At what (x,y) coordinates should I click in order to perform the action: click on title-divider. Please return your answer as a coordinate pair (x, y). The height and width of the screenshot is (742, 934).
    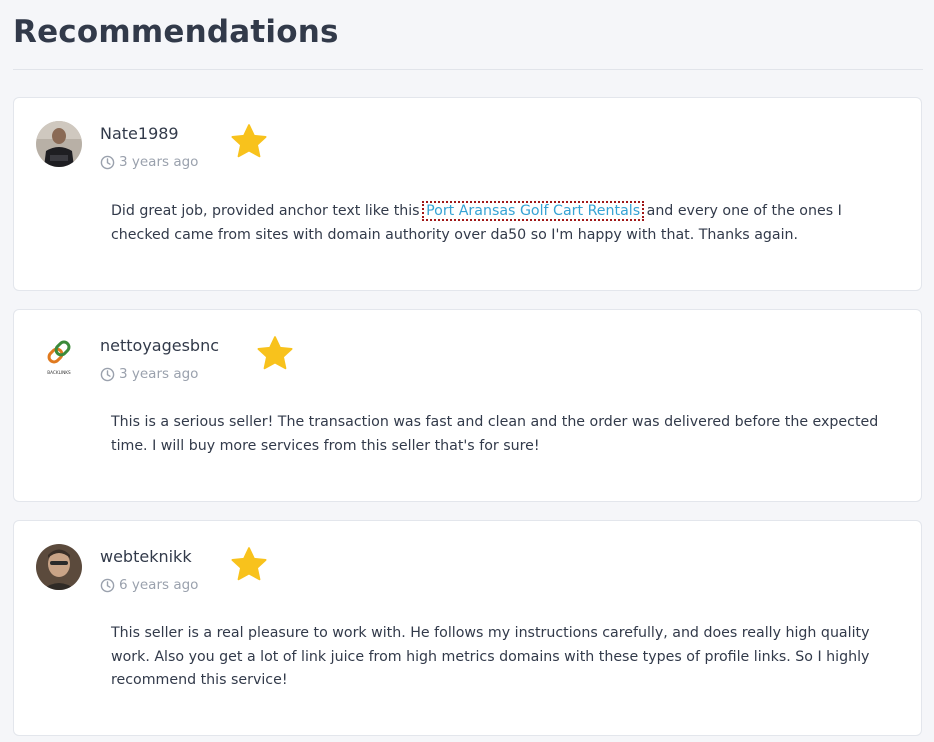
    Looking at the image, I should click on (468, 69).